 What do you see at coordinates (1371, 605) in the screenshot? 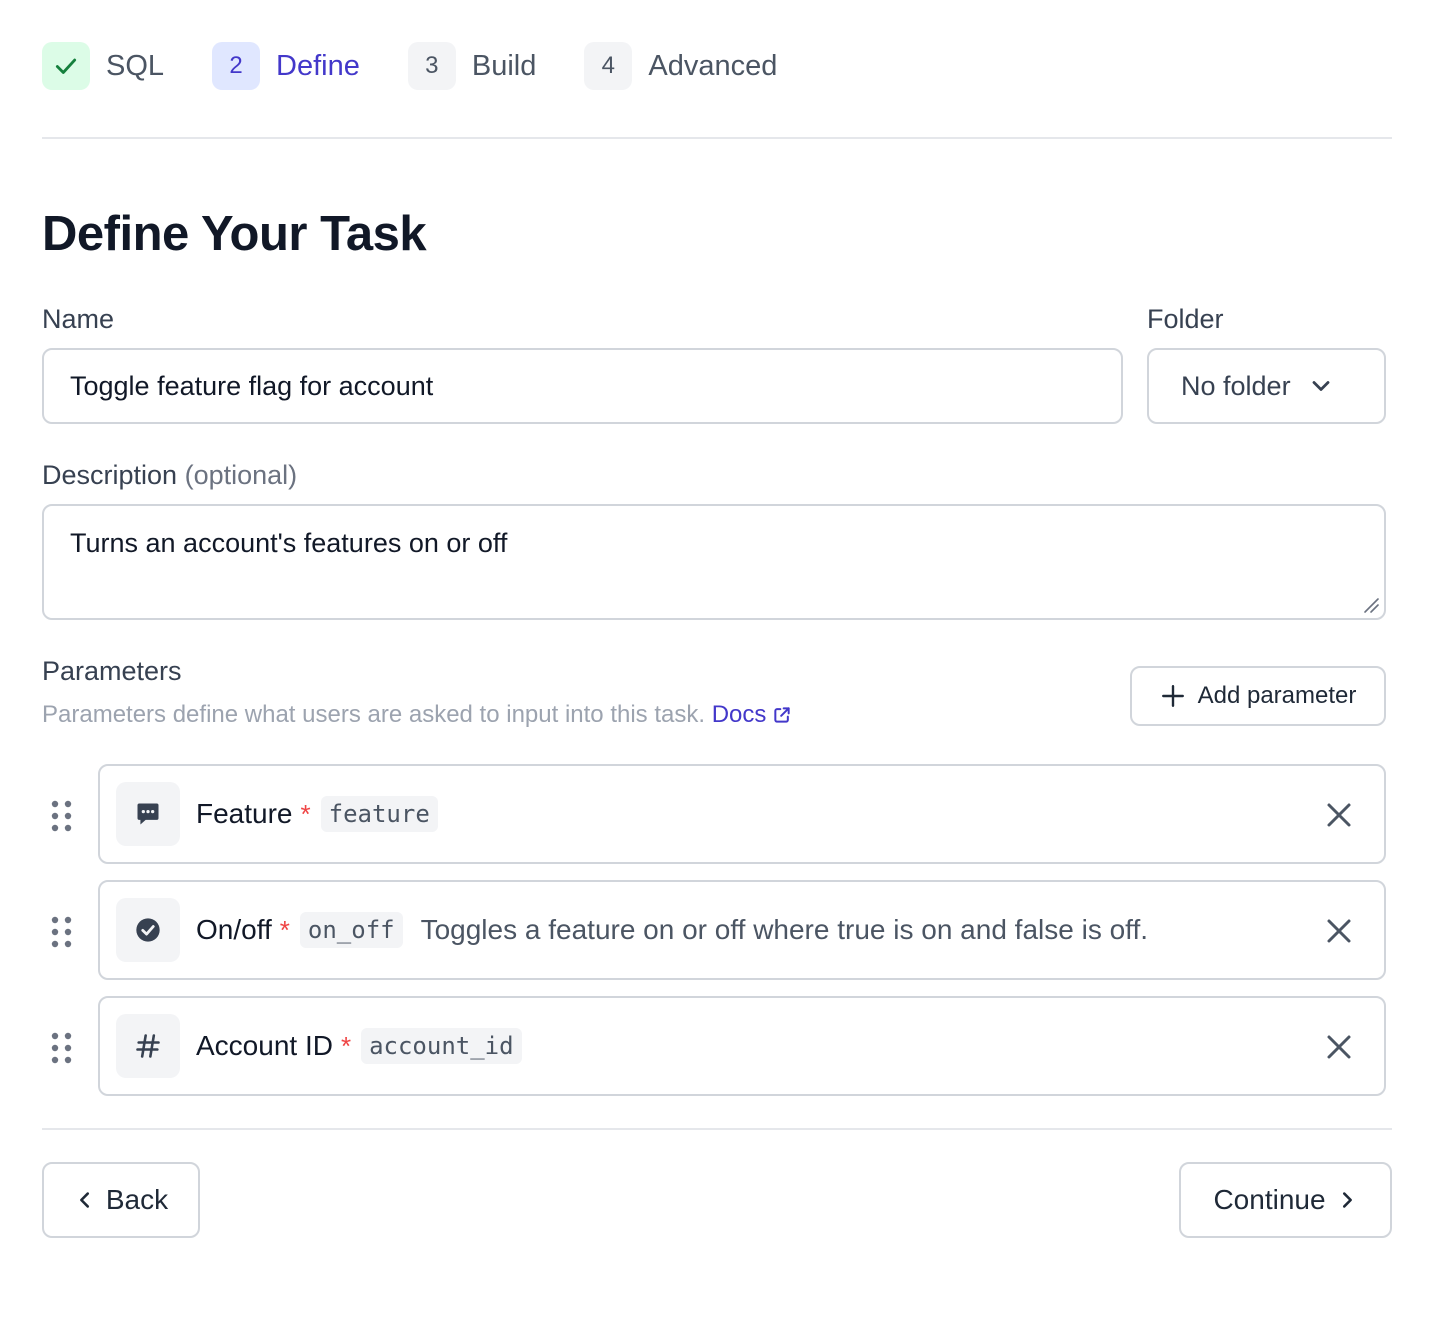
I see `resize-handle-icon` at bounding box center [1371, 605].